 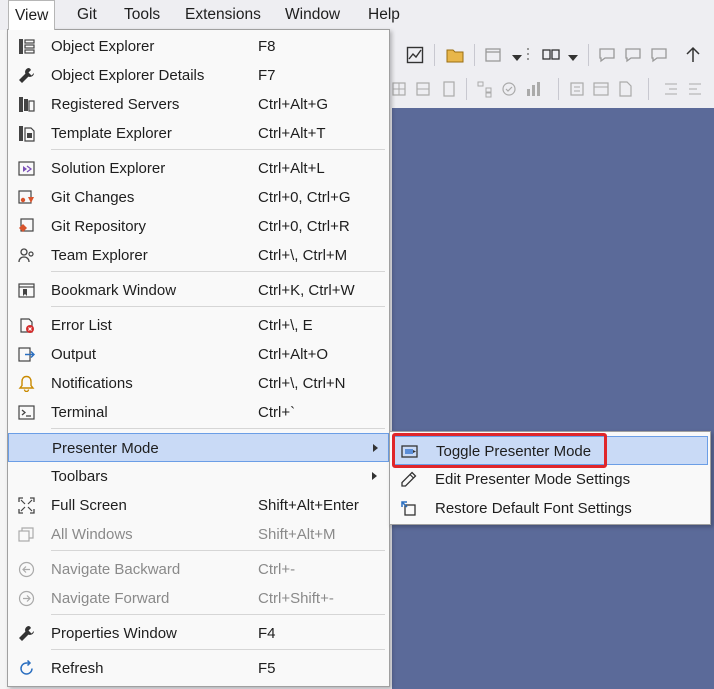 I want to click on toolbar-window-icon, so click(x=493, y=55).